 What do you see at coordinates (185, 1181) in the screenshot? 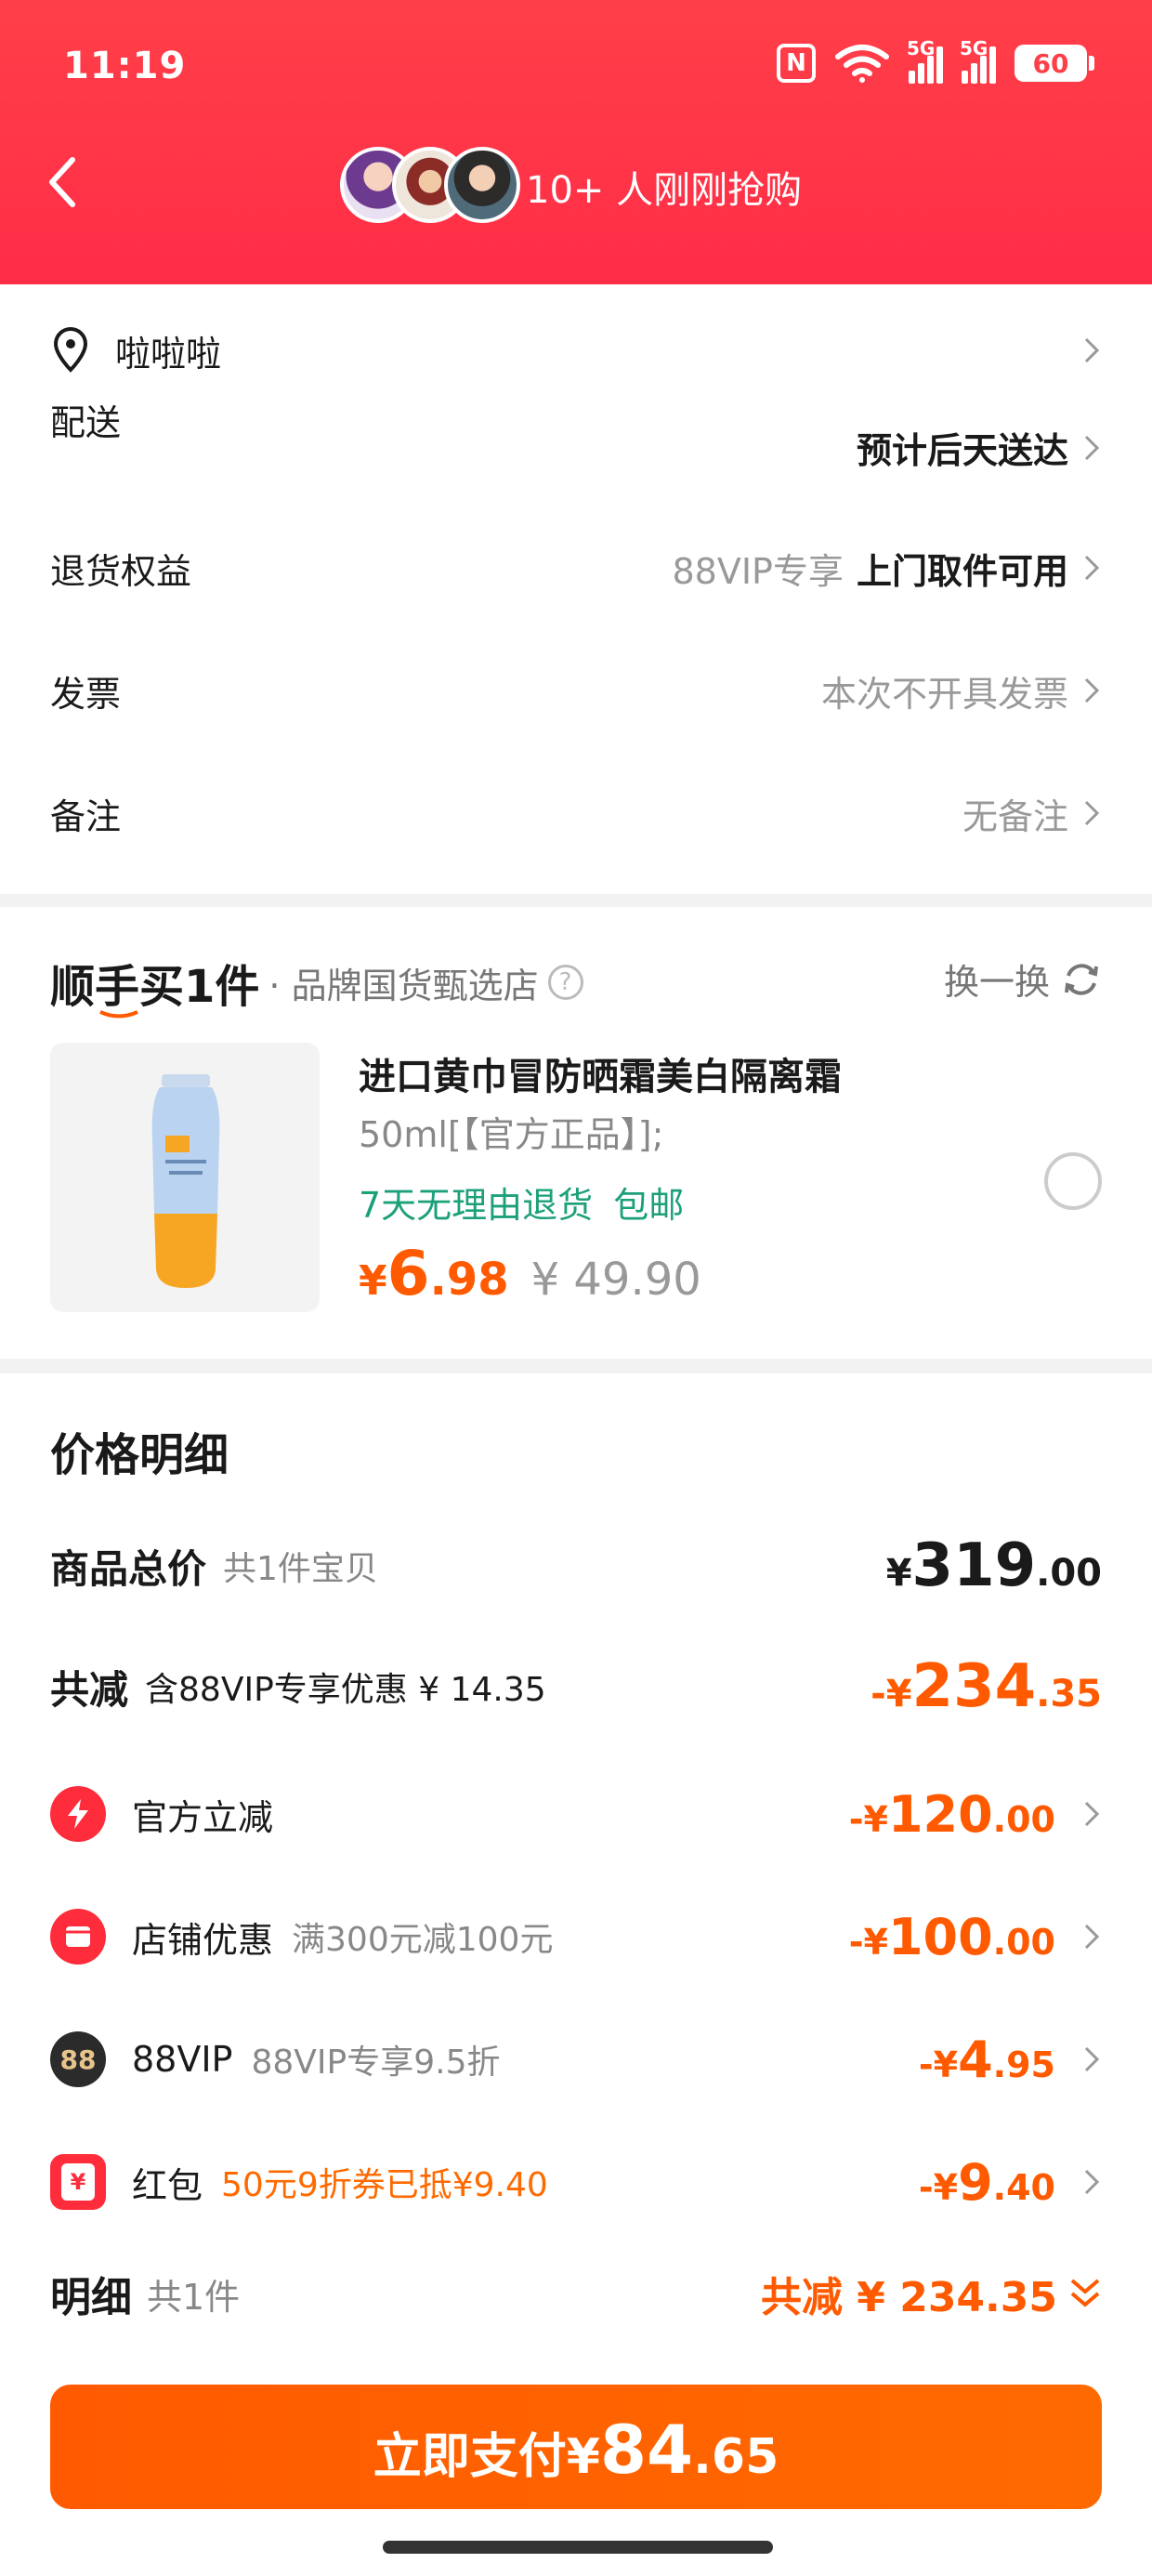
I see `sunscreen-bottle-image` at bounding box center [185, 1181].